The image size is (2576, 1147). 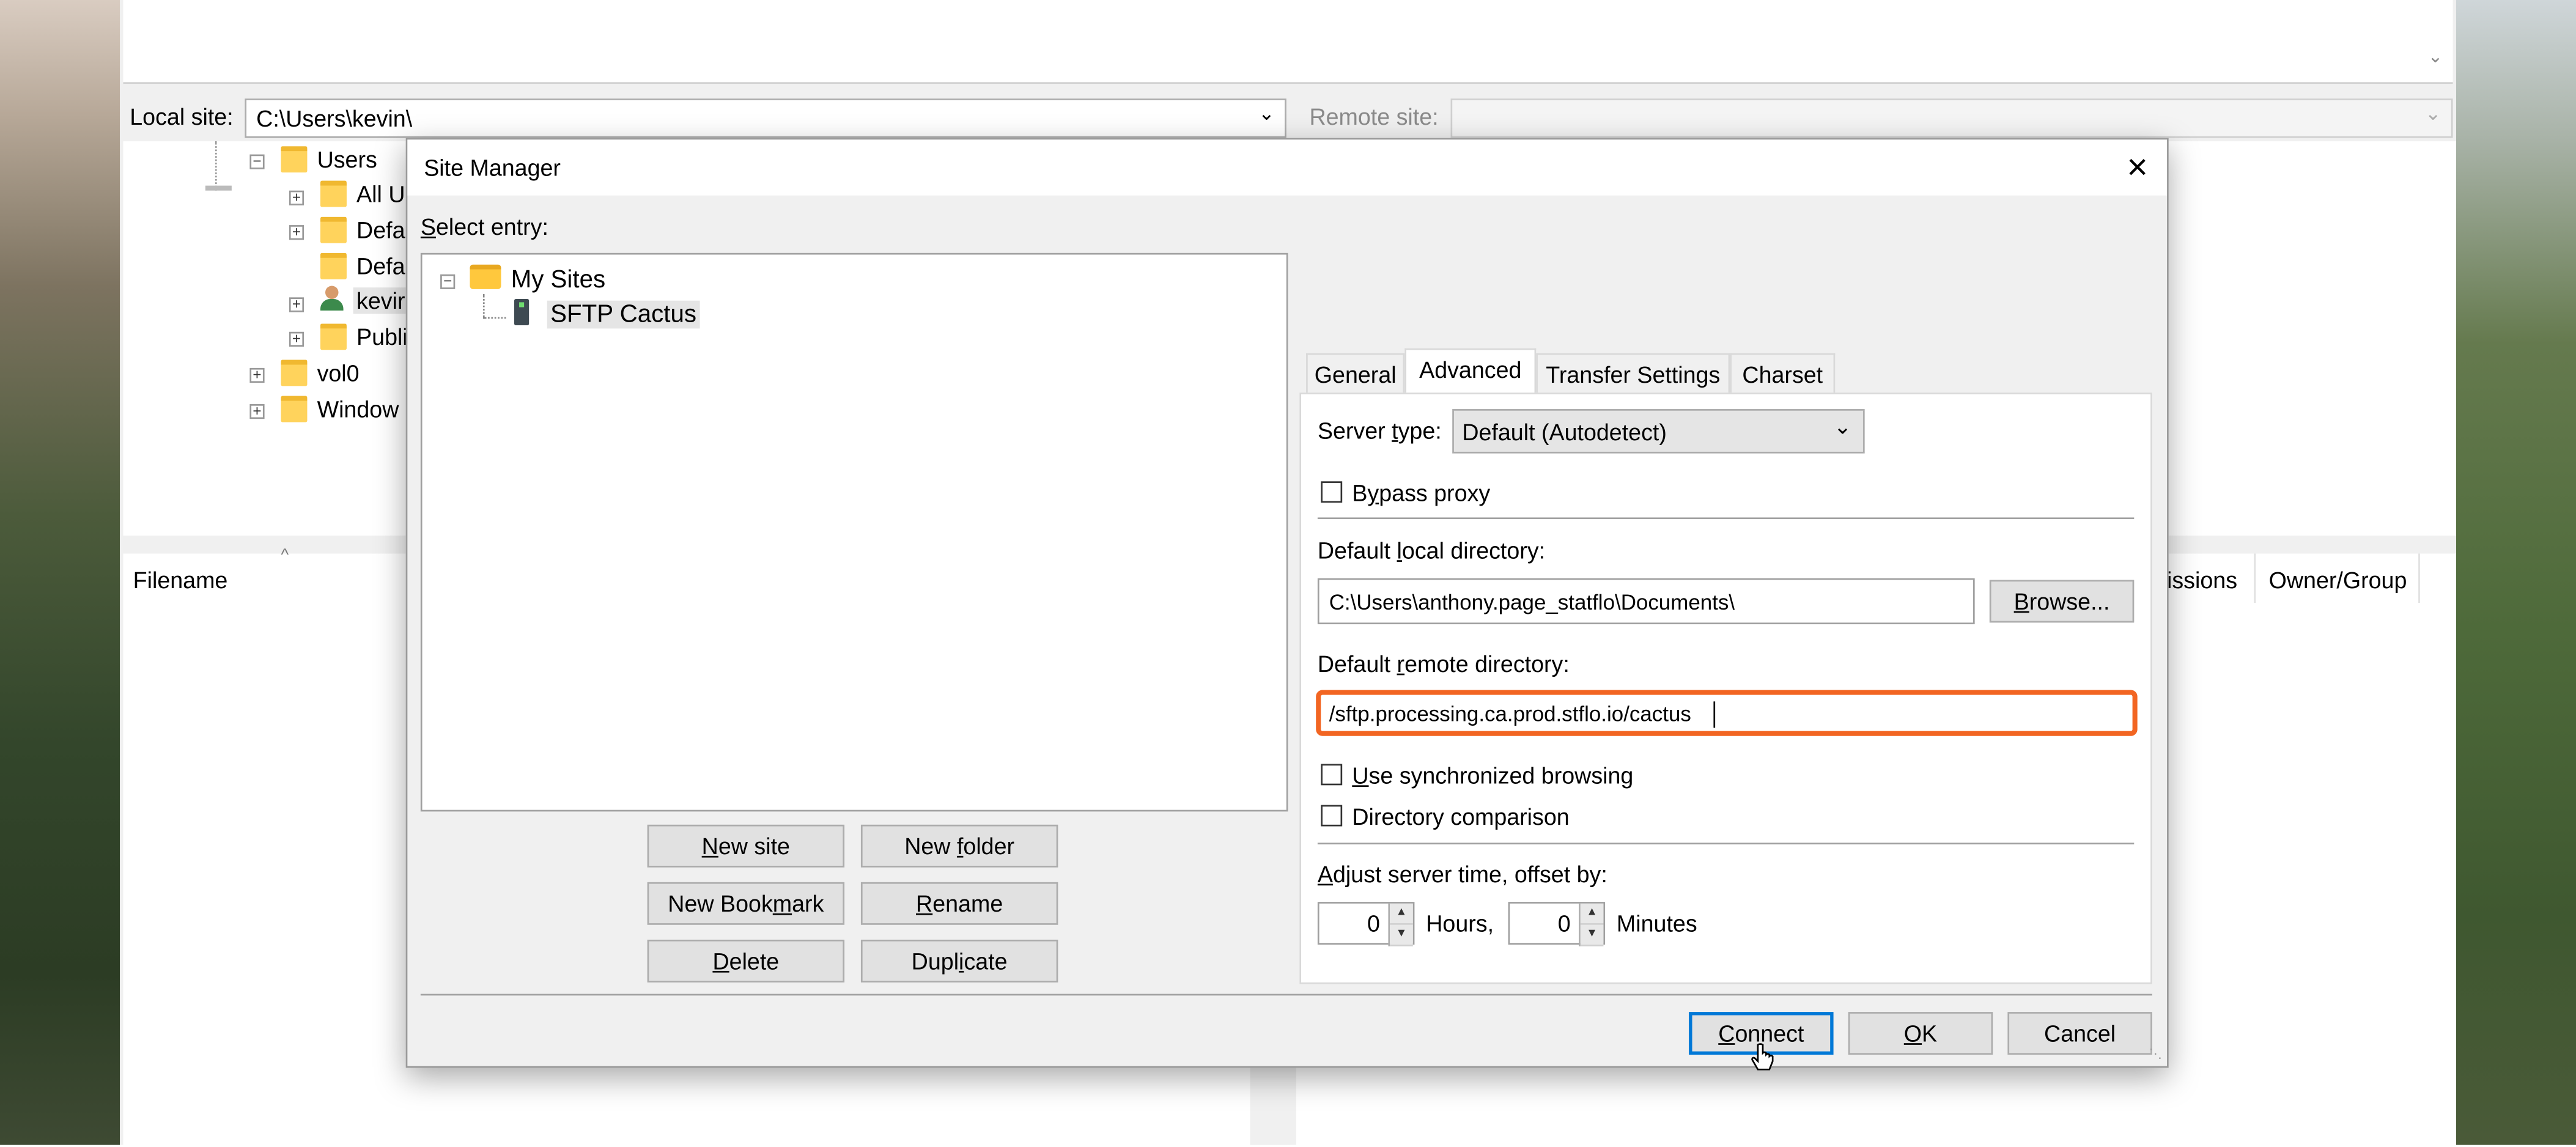 I want to click on select-entry-label: Select entry:, so click(x=484, y=226).